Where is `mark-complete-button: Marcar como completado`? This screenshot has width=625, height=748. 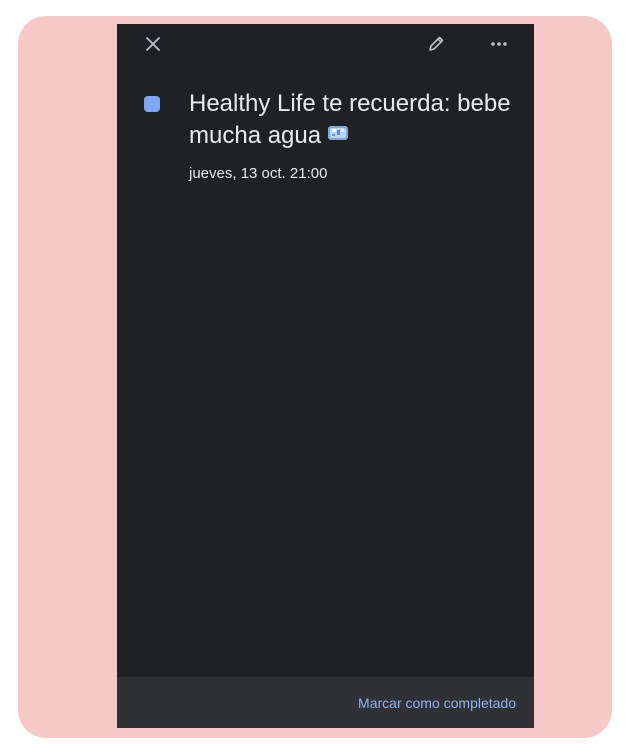
mark-complete-button: Marcar como completado is located at coordinates (437, 703).